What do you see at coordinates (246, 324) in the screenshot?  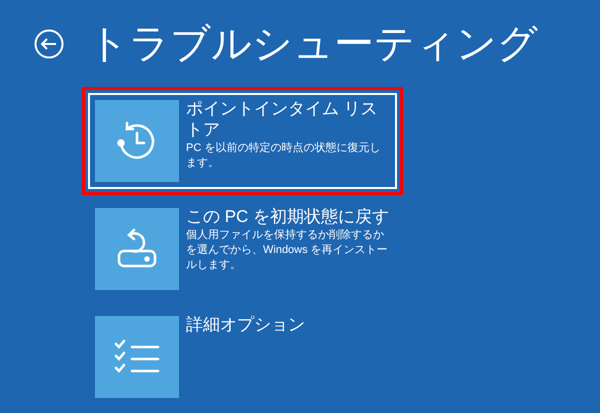 I see `option-title: 詳細オプション` at bounding box center [246, 324].